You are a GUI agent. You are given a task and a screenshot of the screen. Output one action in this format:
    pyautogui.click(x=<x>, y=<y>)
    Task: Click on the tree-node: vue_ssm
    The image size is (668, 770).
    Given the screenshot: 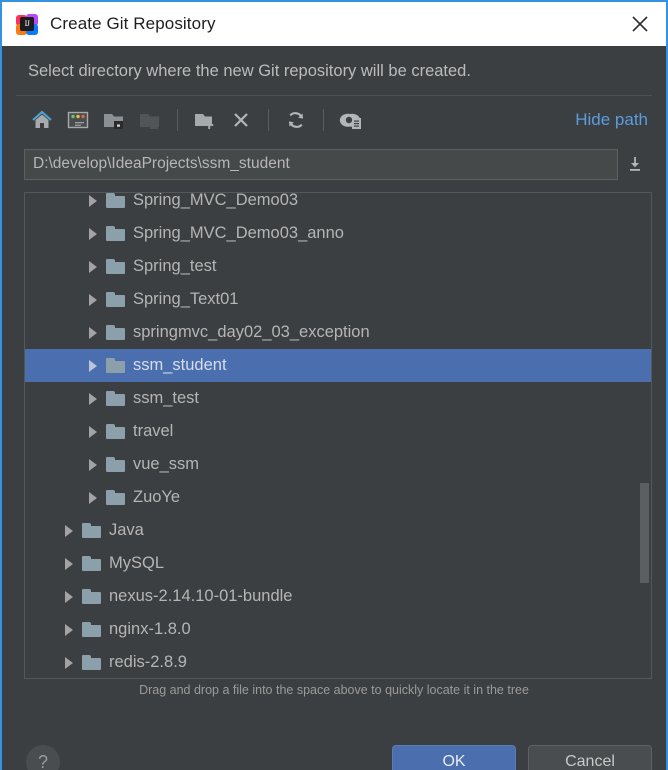 What is the action you would take?
    pyautogui.click(x=338, y=464)
    